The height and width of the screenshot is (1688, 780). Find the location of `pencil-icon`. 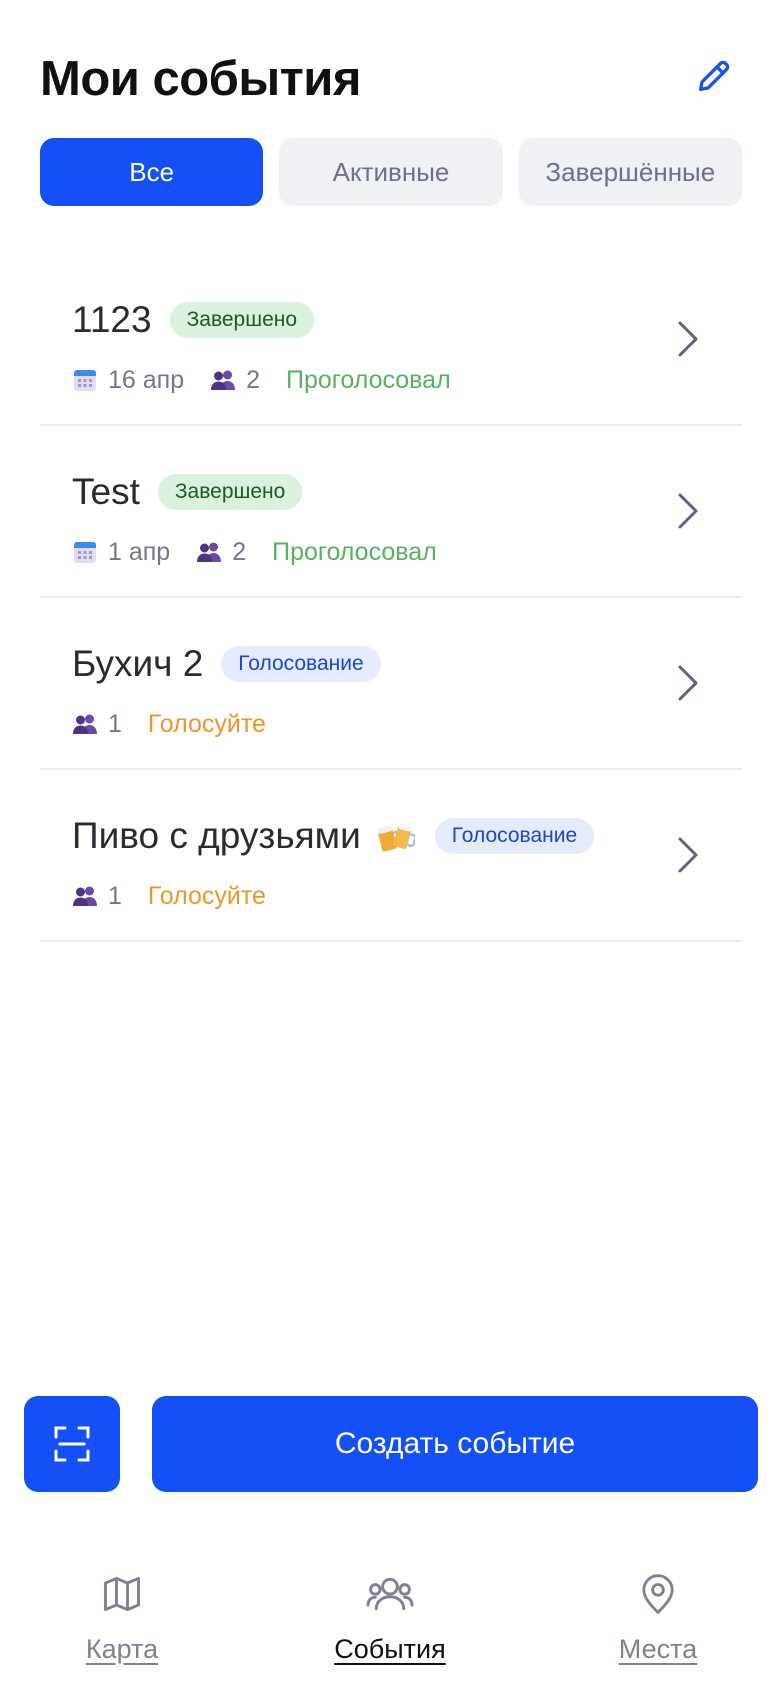

pencil-icon is located at coordinates (714, 76).